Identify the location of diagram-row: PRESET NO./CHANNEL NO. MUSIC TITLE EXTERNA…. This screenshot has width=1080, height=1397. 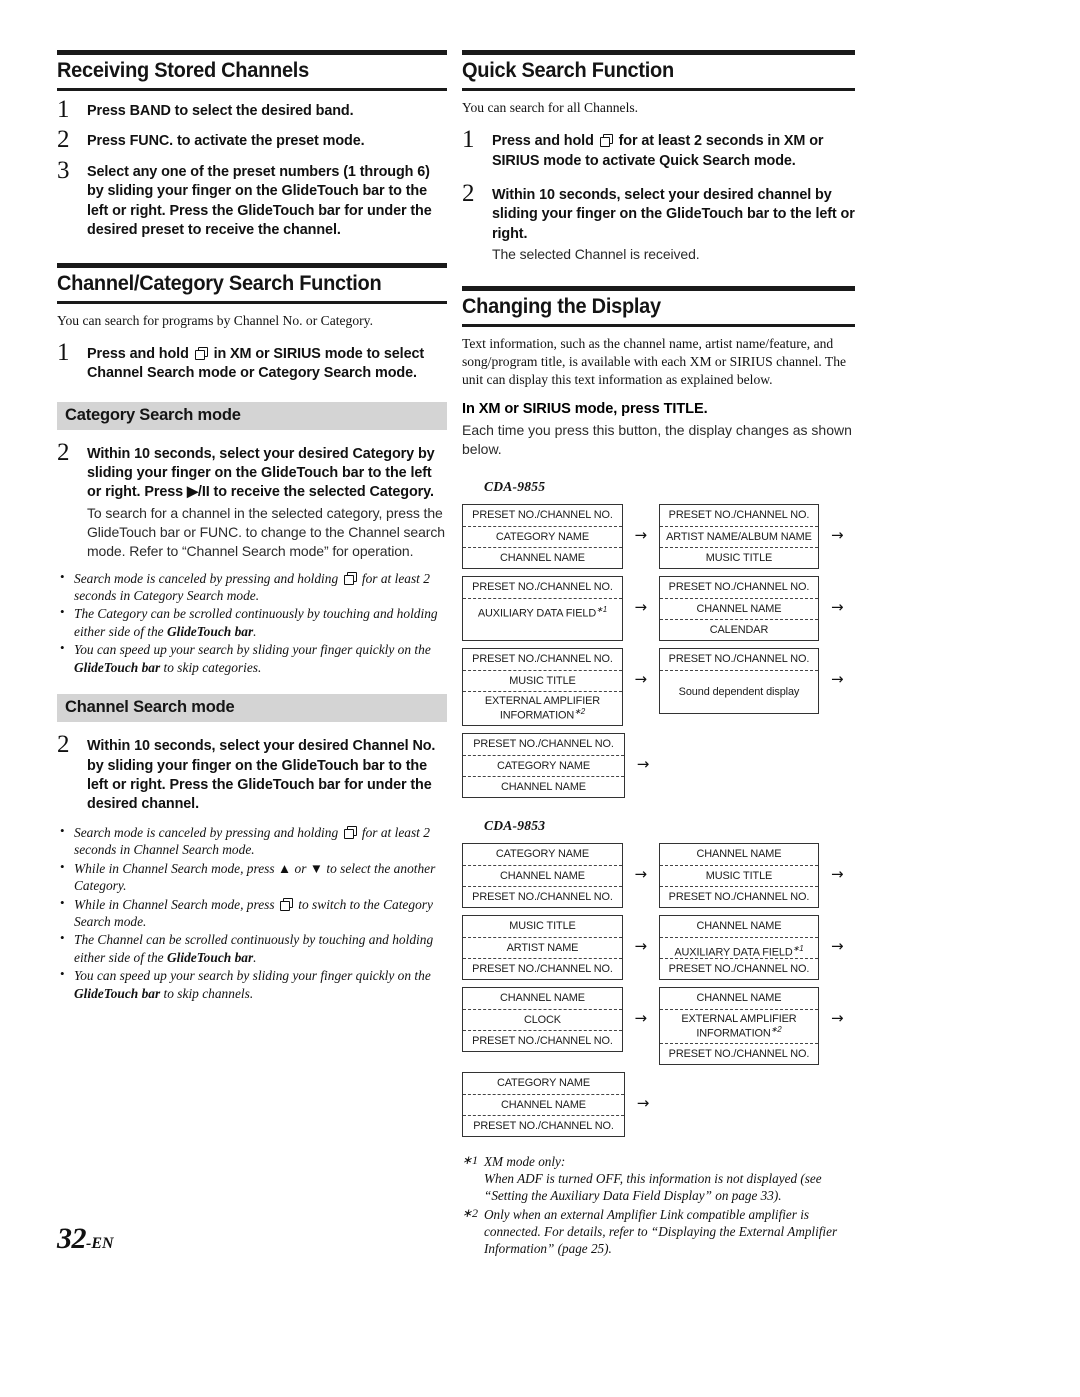
(658, 687).